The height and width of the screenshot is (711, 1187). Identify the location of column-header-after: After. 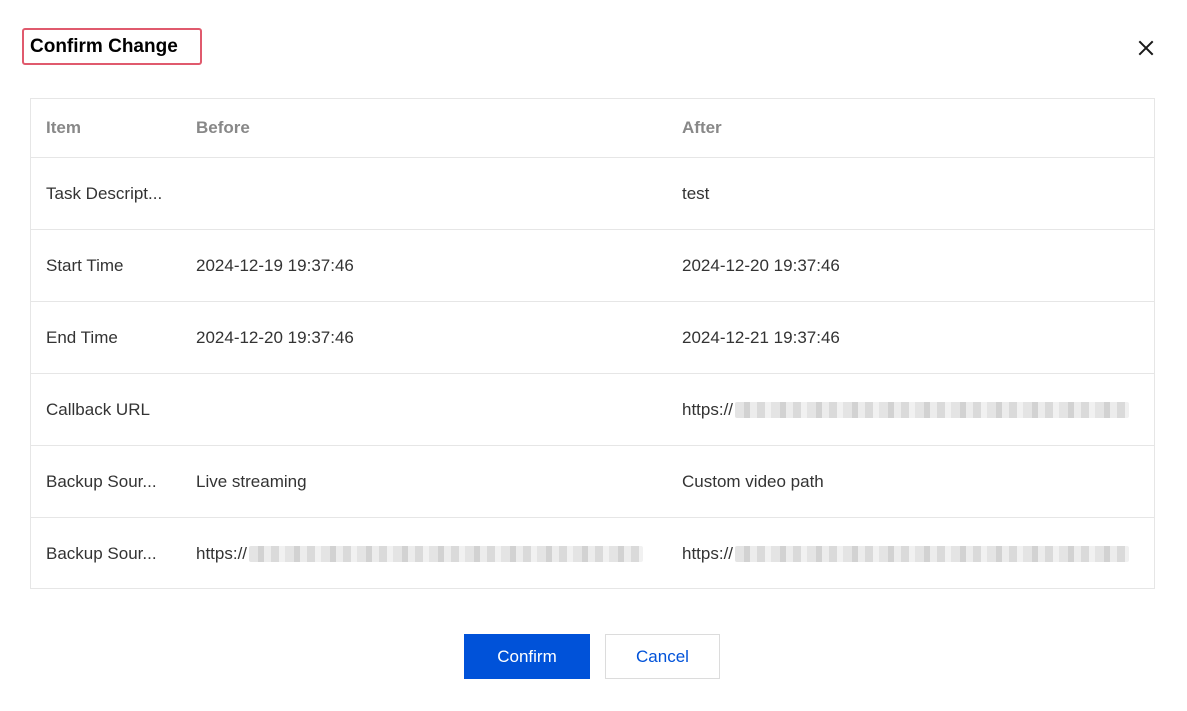
(702, 127).